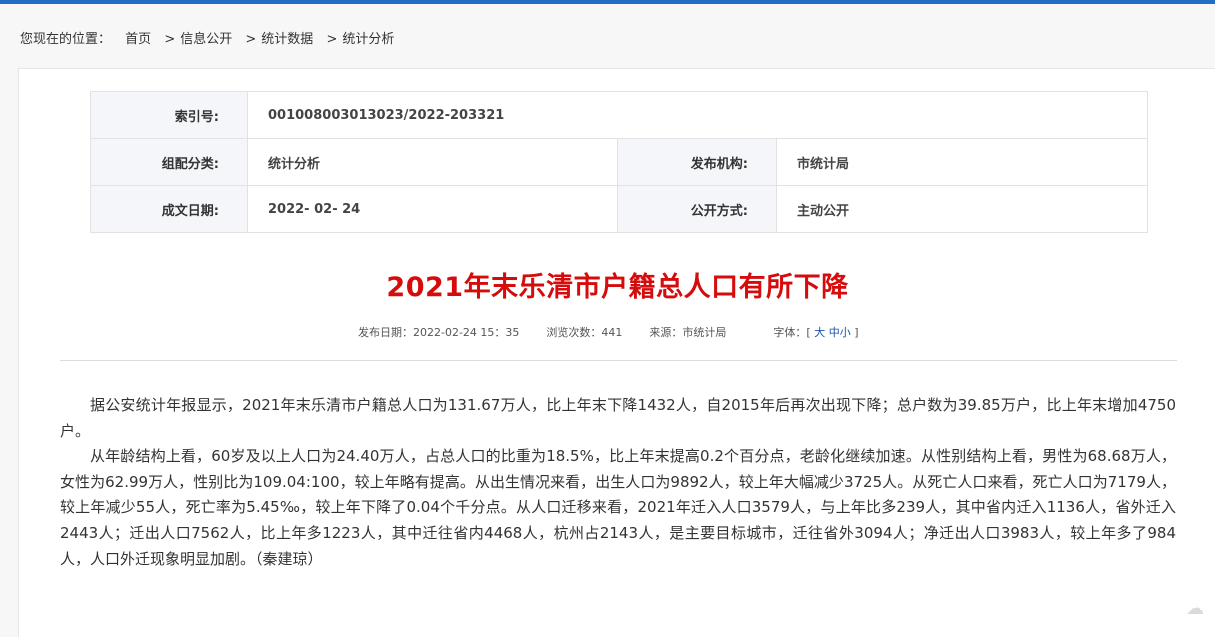 The width and height of the screenshot is (1215, 637). I want to click on pub-date-label: 发布日期：, so click(385, 332).